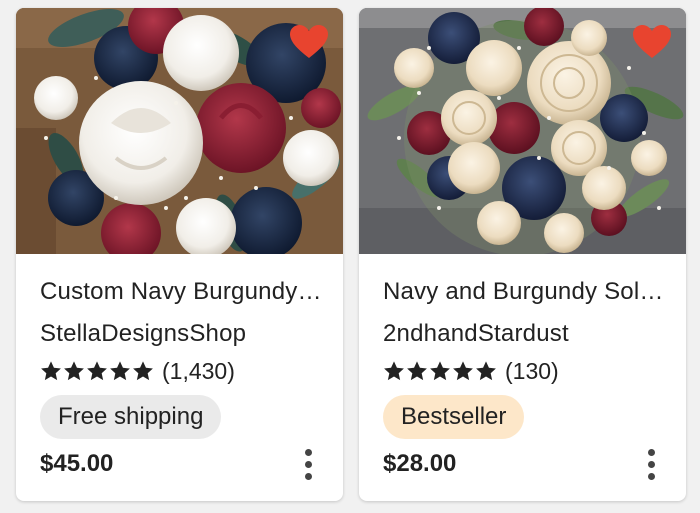  I want to click on bestseller-badge: Bestseller, so click(454, 417).